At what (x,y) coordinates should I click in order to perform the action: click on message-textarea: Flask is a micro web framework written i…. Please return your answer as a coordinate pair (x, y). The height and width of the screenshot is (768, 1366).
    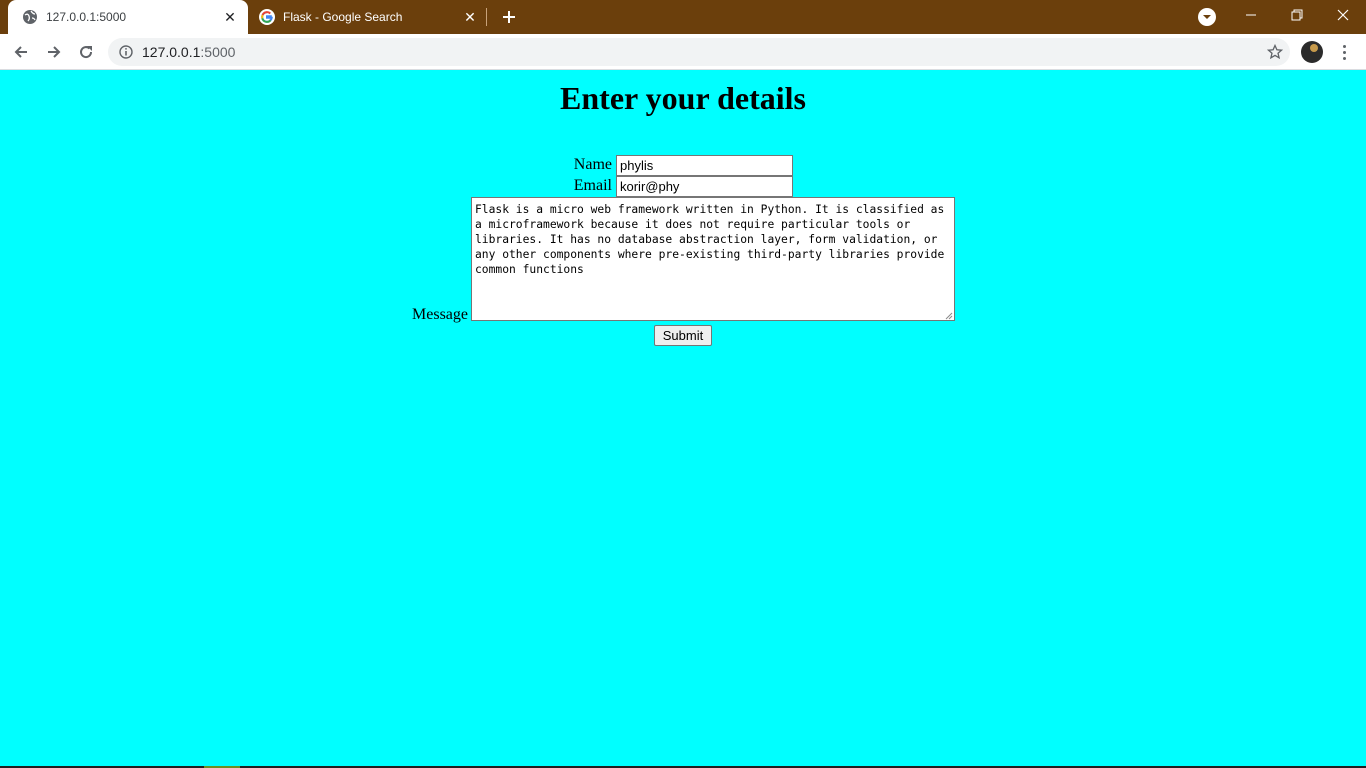
    Looking at the image, I should click on (713, 259).